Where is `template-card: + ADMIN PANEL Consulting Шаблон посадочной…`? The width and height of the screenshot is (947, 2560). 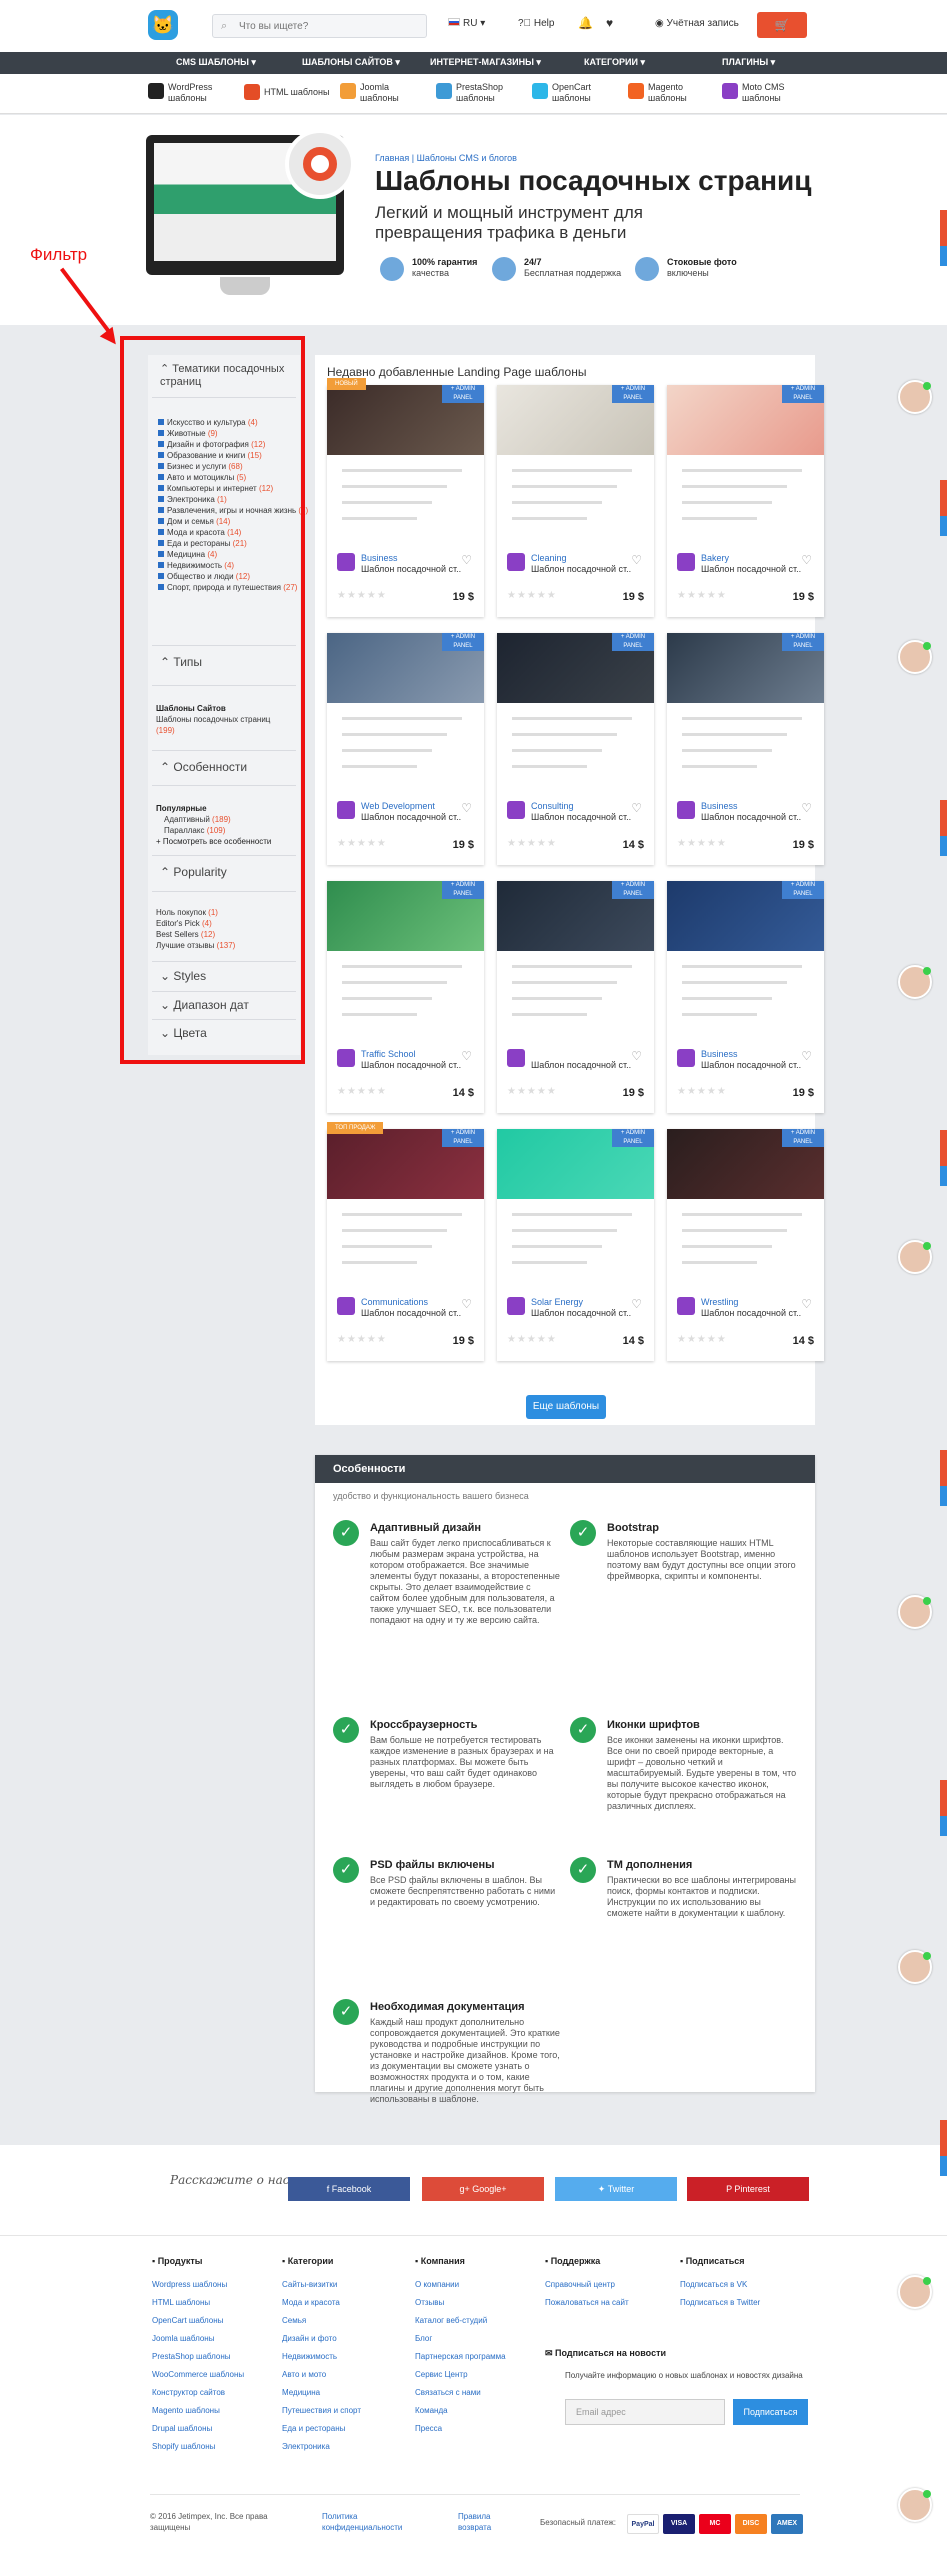
template-card: + ADMIN PANEL Consulting Шаблон посадочной… is located at coordinates (575, 749).